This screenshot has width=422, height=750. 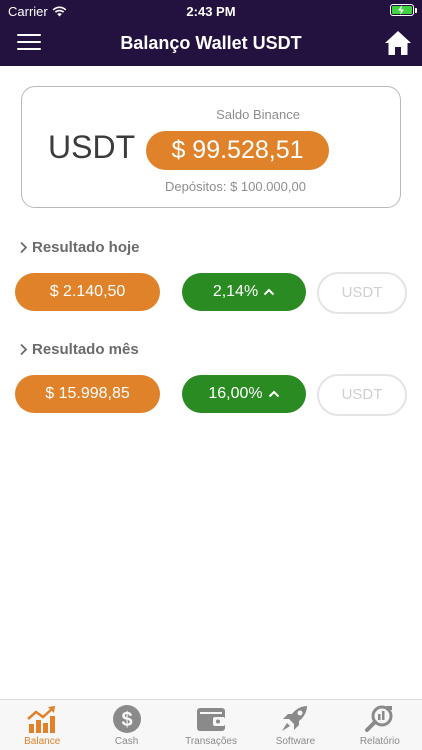 I want to click on today-percent-value: 2,14%, so click(x=235, y=291).